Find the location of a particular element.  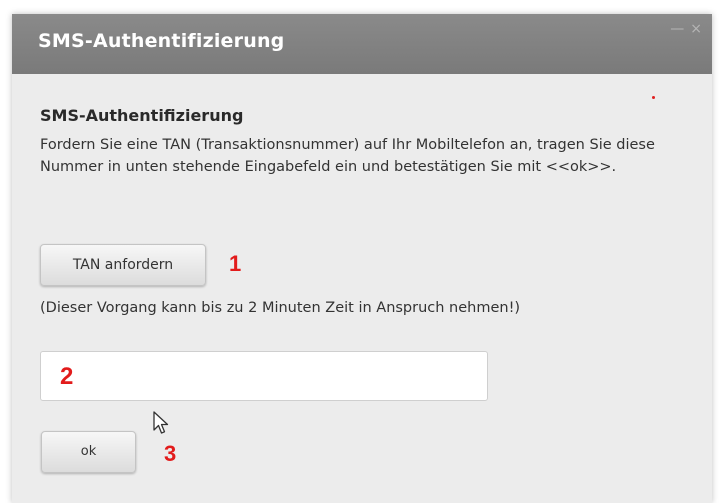

dialog-titlebar: SMS-Authentifizierung — × is located at coordinates (362, 44).